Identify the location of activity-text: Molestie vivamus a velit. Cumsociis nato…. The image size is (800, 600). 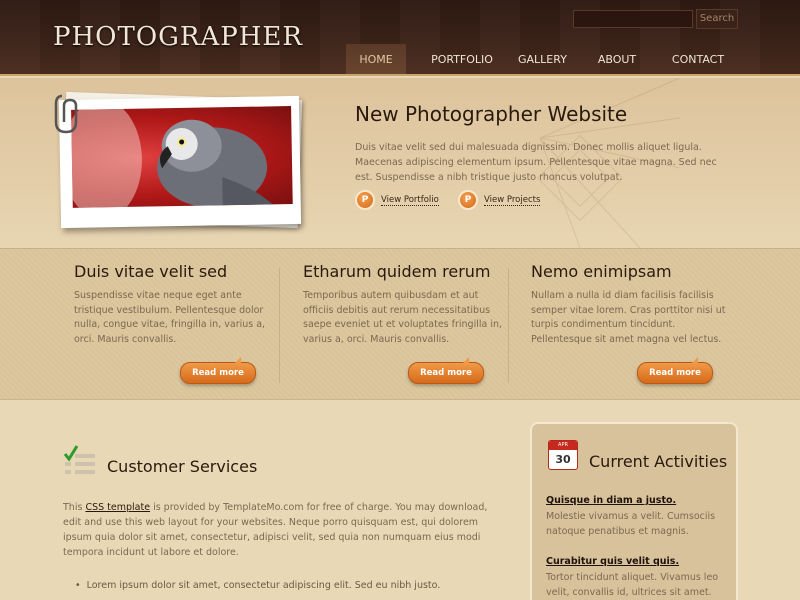
(631, 524).